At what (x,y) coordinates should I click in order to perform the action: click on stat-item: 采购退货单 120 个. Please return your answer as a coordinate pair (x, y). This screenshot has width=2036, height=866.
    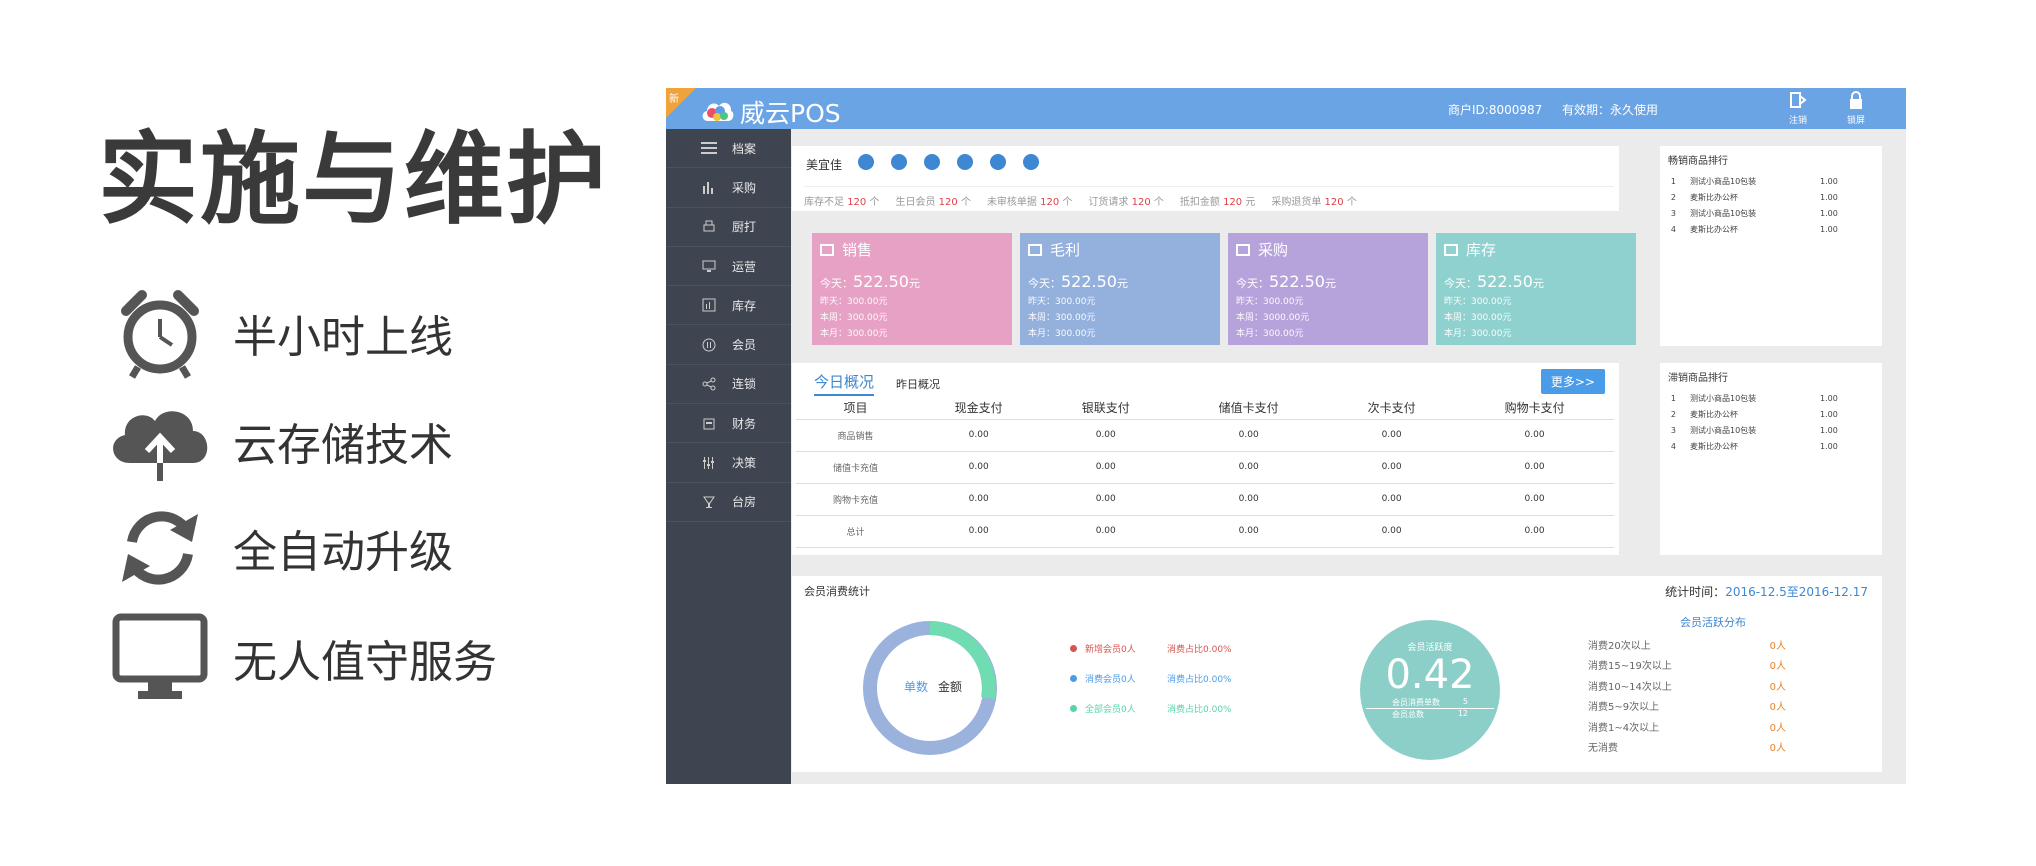
    Looking at the image, I should click on (1313, 200).